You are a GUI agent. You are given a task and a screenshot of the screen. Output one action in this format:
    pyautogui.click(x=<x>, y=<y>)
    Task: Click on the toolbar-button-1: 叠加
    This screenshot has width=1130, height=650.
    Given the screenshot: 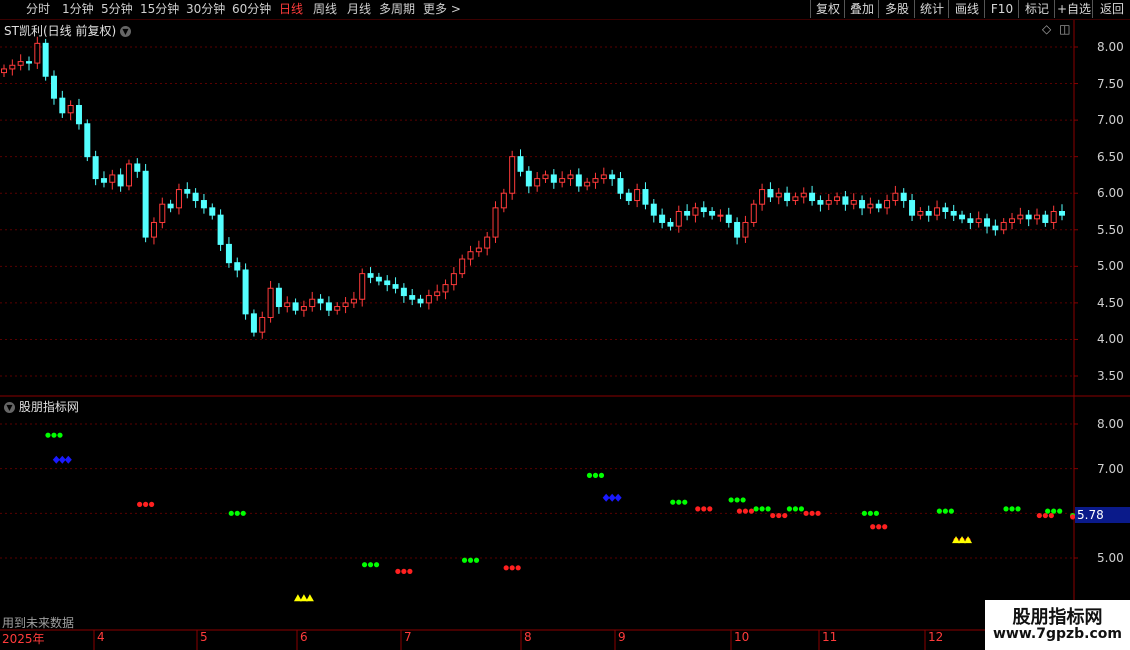 What is the action you would take?
    pyautogui.click(x=861, y=9)
    